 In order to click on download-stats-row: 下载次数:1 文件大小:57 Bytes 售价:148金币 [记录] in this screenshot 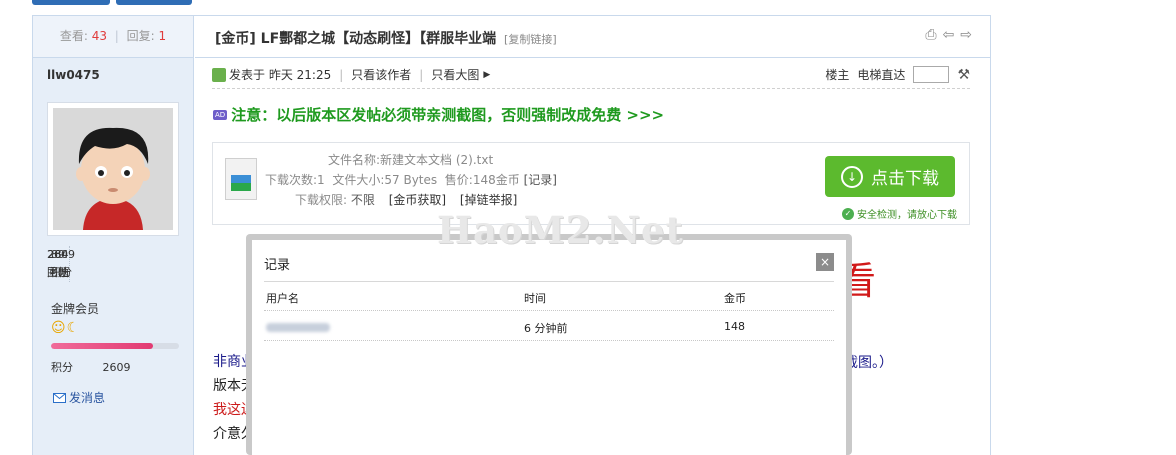, I will do `click(411, 180)`.